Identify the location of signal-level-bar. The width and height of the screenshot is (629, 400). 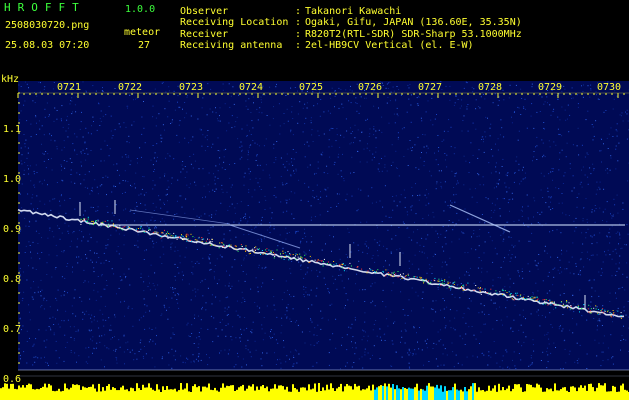
(314, 391).